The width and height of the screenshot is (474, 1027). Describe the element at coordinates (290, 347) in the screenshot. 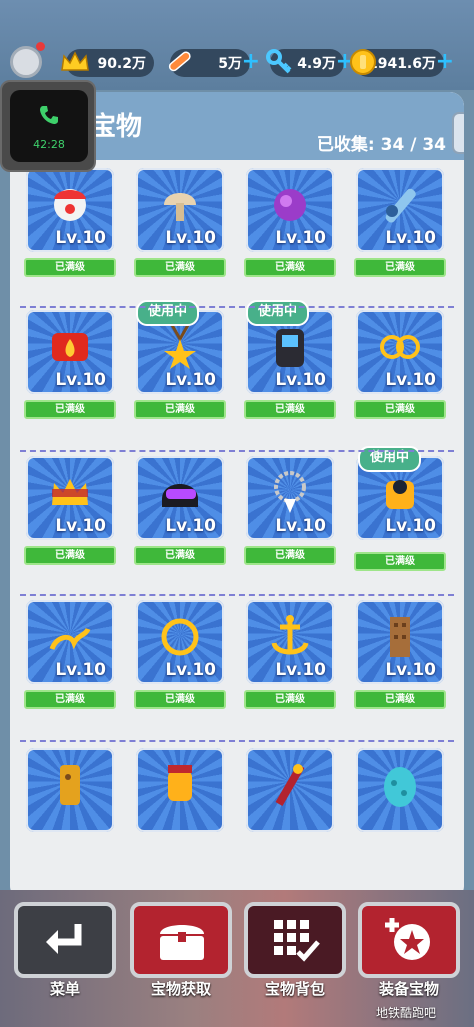

I see `device-icon` at that location.